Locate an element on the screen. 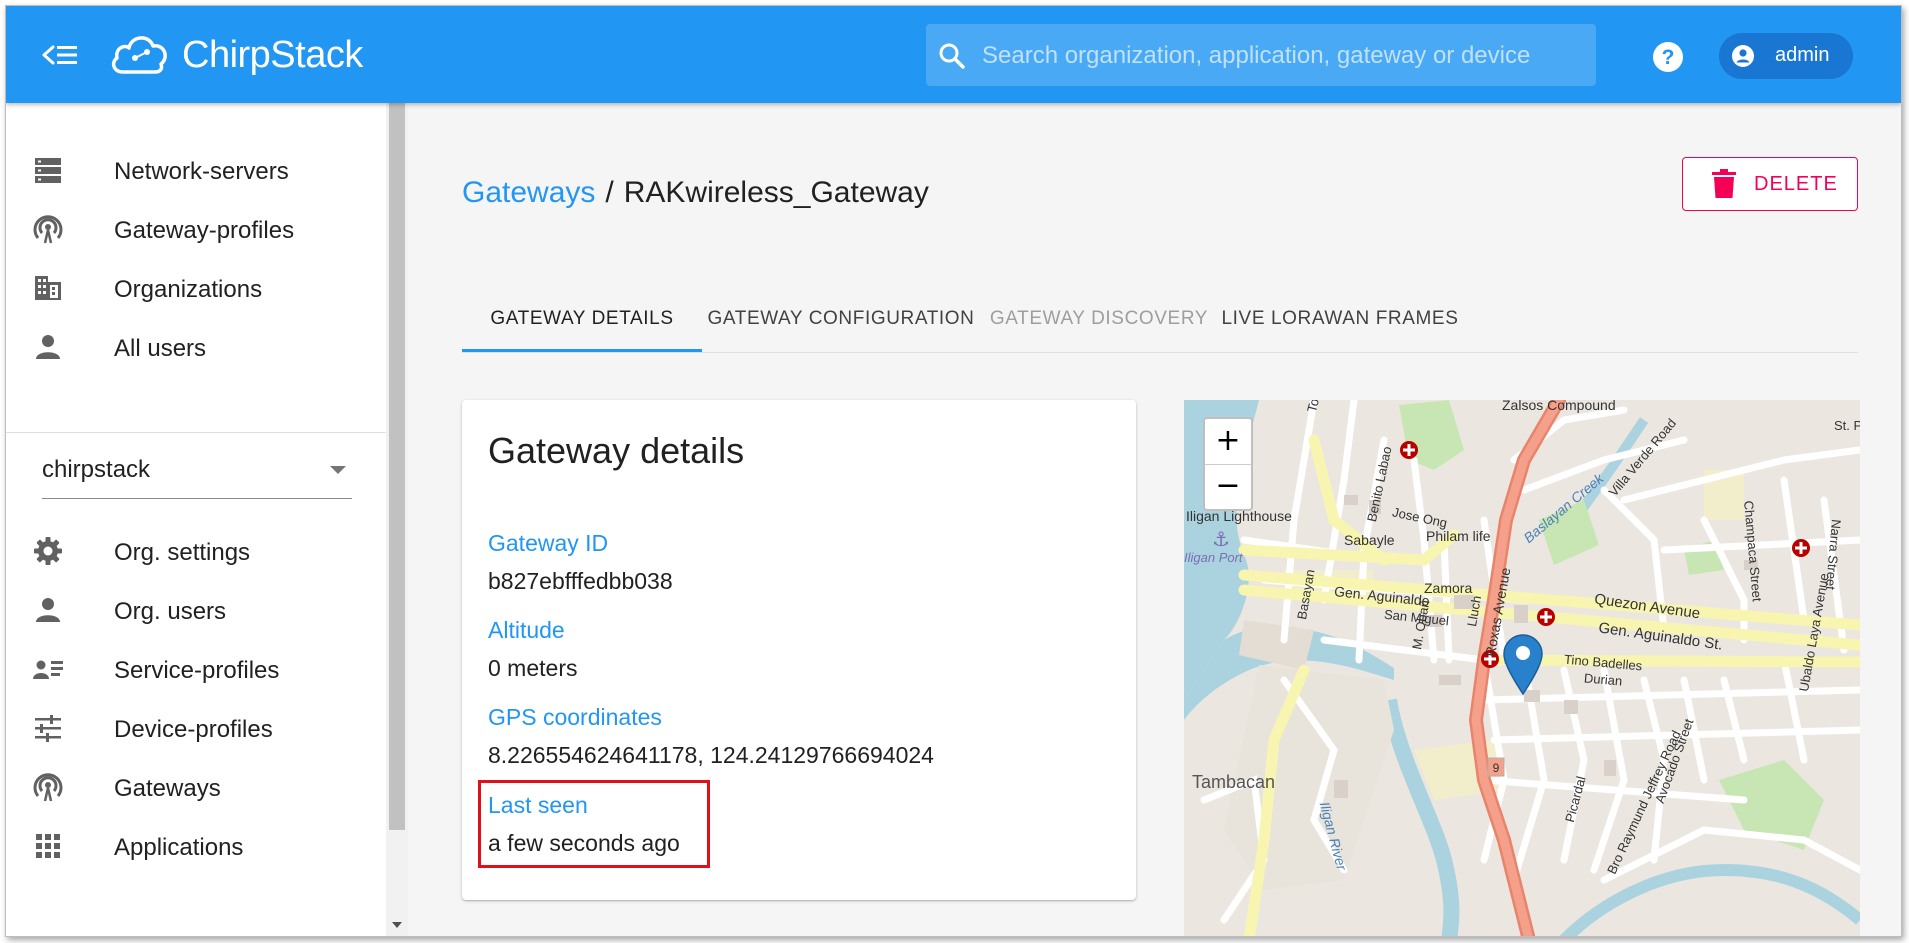  map-label: Philam life is located at coordinates (1458, 536).